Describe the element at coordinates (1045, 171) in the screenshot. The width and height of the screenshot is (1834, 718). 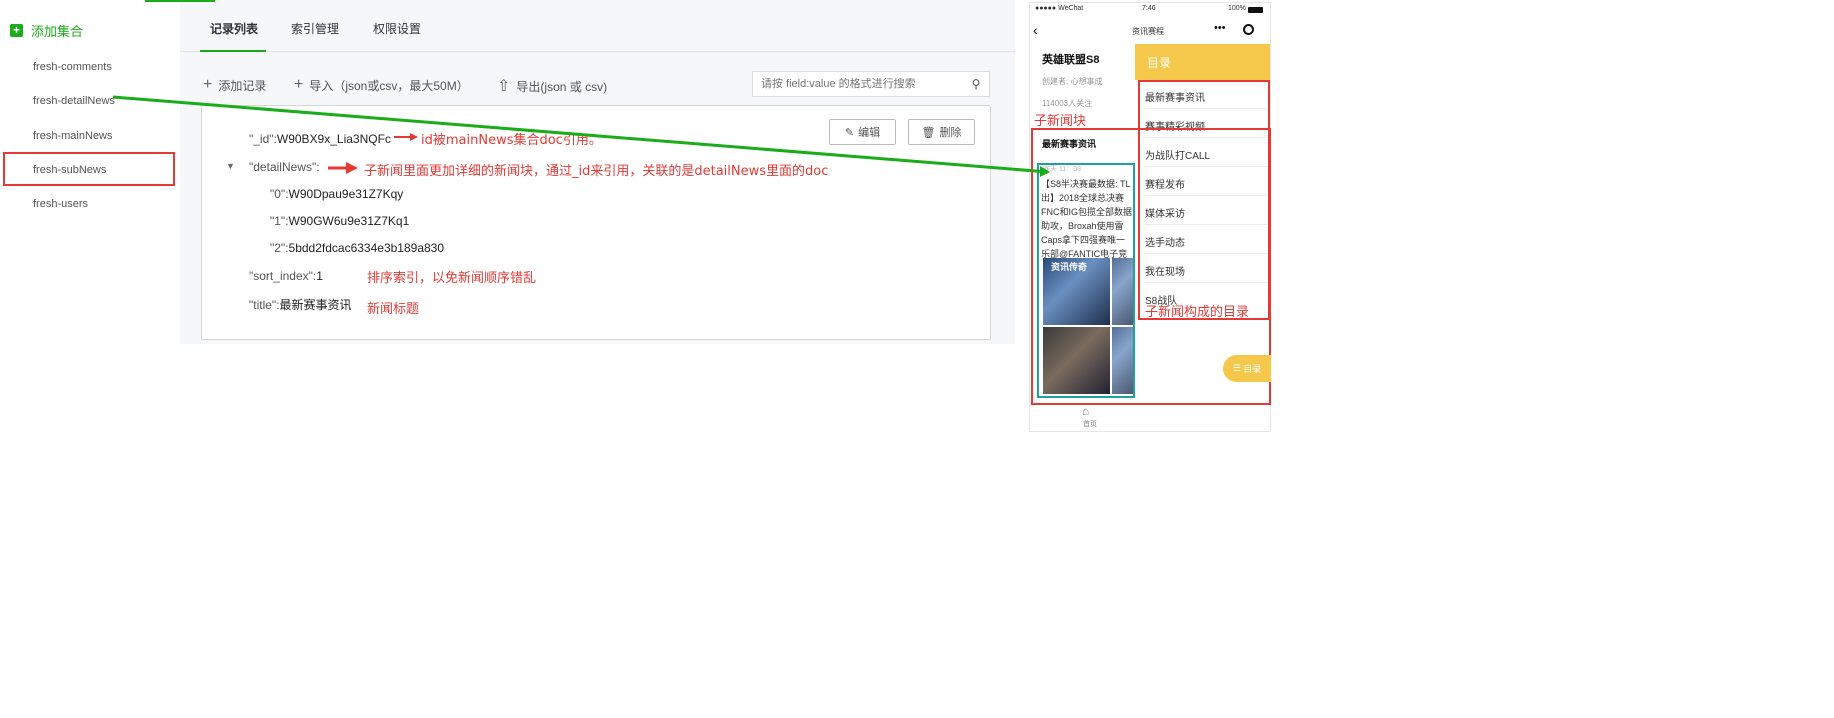
I see `green-arrowhead` at that location.